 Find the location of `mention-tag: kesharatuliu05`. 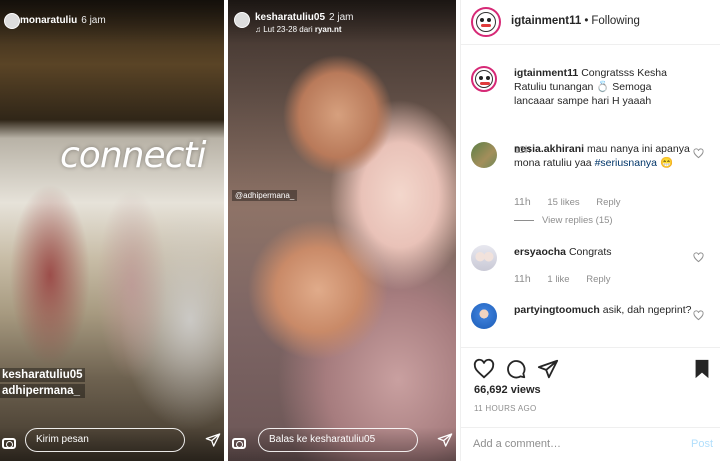

mention-tag: kesharatuliu05 is located at coordinates (42, 375).